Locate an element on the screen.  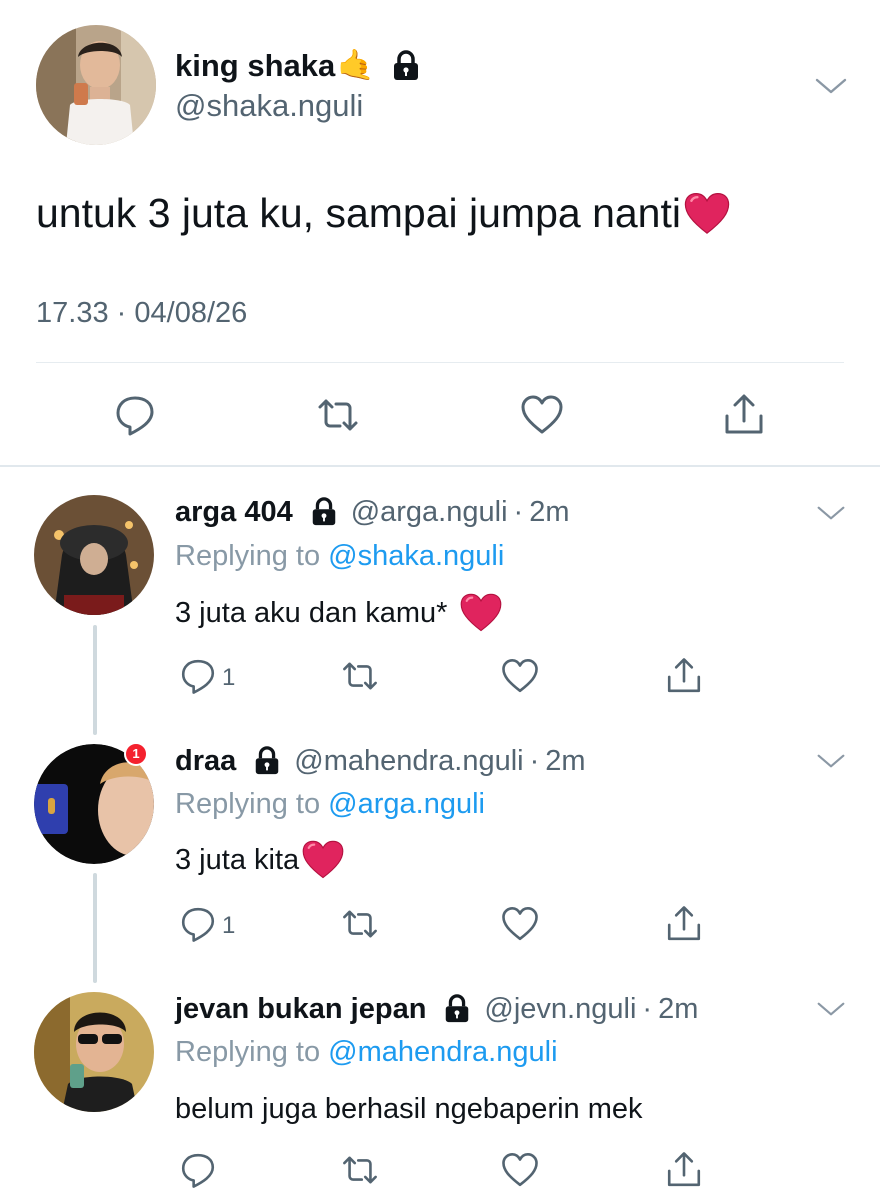
tweet-text: untuk 3 juta ku, sampai jumpa nanti is located at coordinates (383, 213).